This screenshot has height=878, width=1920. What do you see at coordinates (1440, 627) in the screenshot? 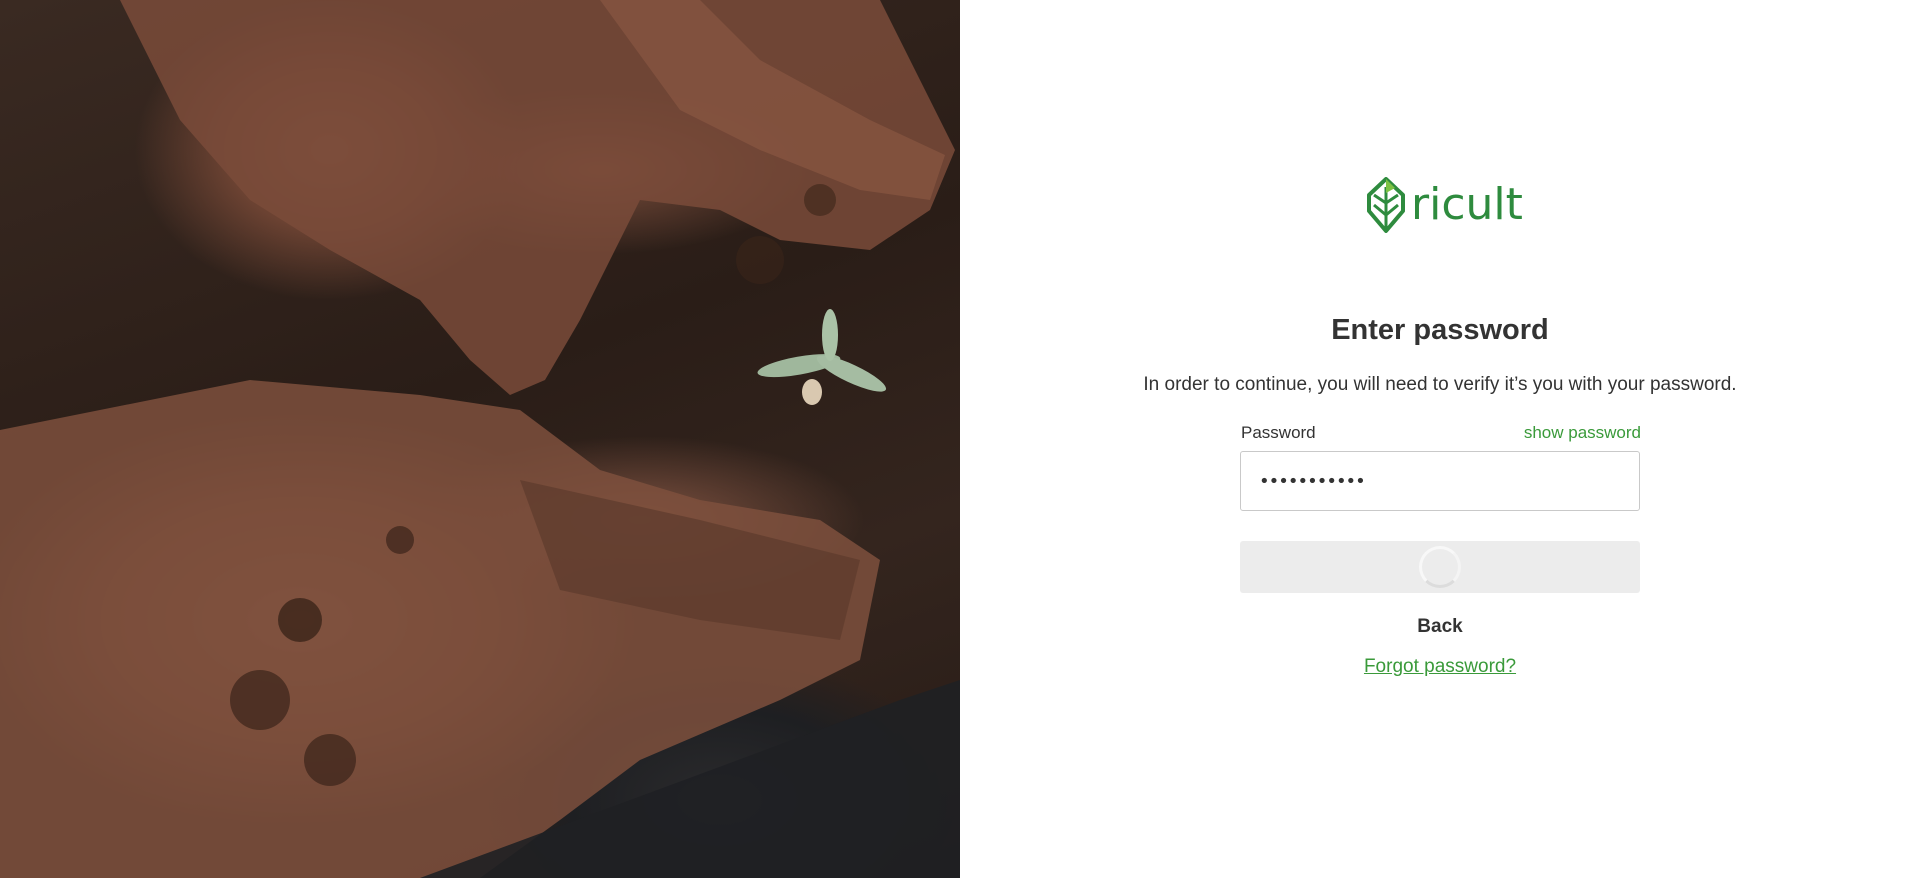
I see `back-button: Back` at bounding box center [1440, 627].